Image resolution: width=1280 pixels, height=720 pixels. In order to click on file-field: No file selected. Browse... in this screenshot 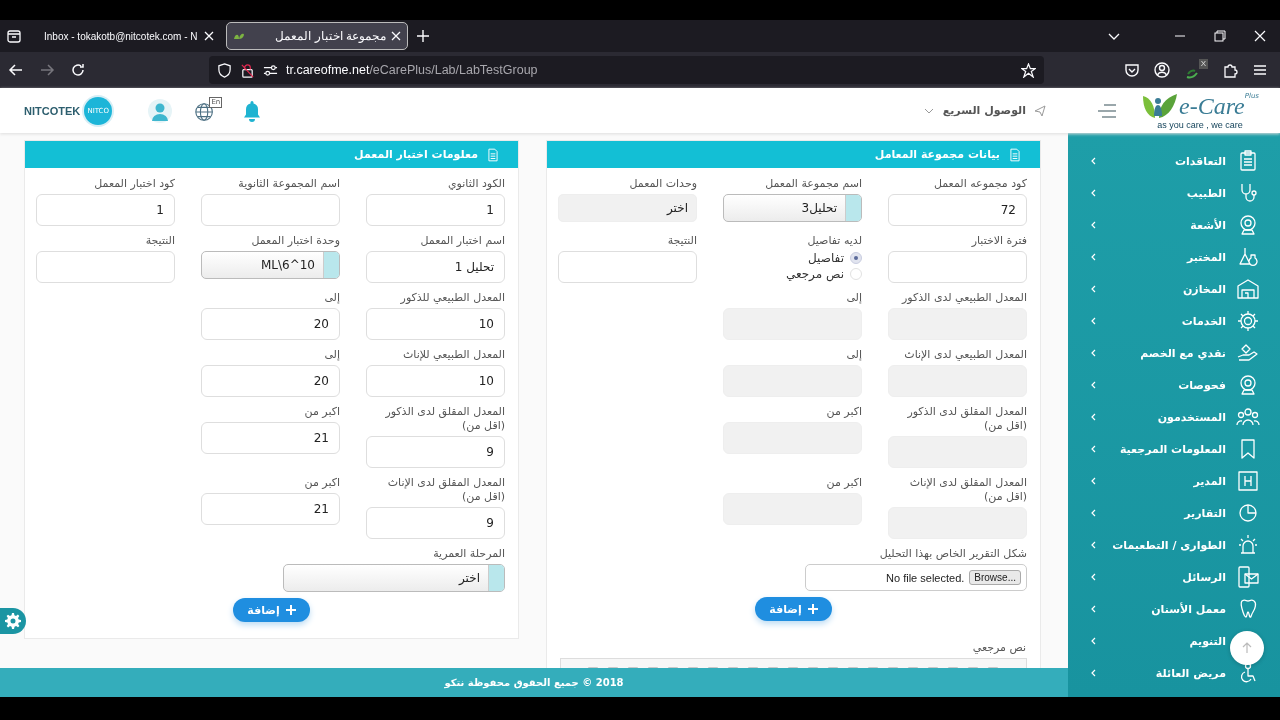, I will do `click(916, 577)`.